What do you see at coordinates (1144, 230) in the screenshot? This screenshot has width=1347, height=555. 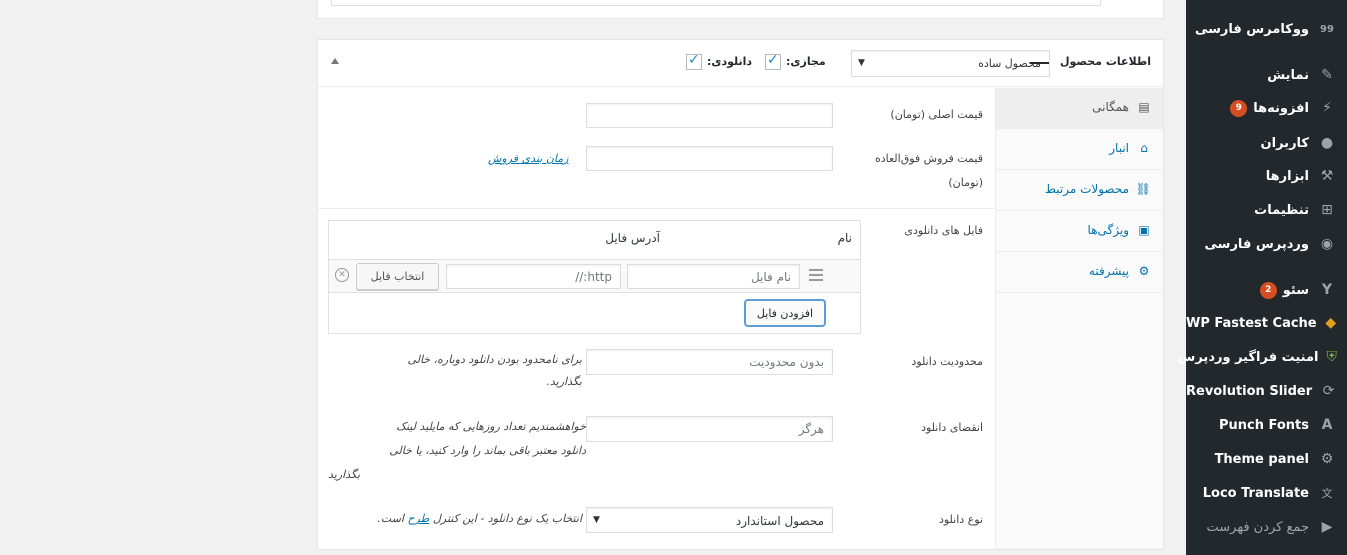 I see `attributes-icon: ▣` at bounding box center [1144, 230].